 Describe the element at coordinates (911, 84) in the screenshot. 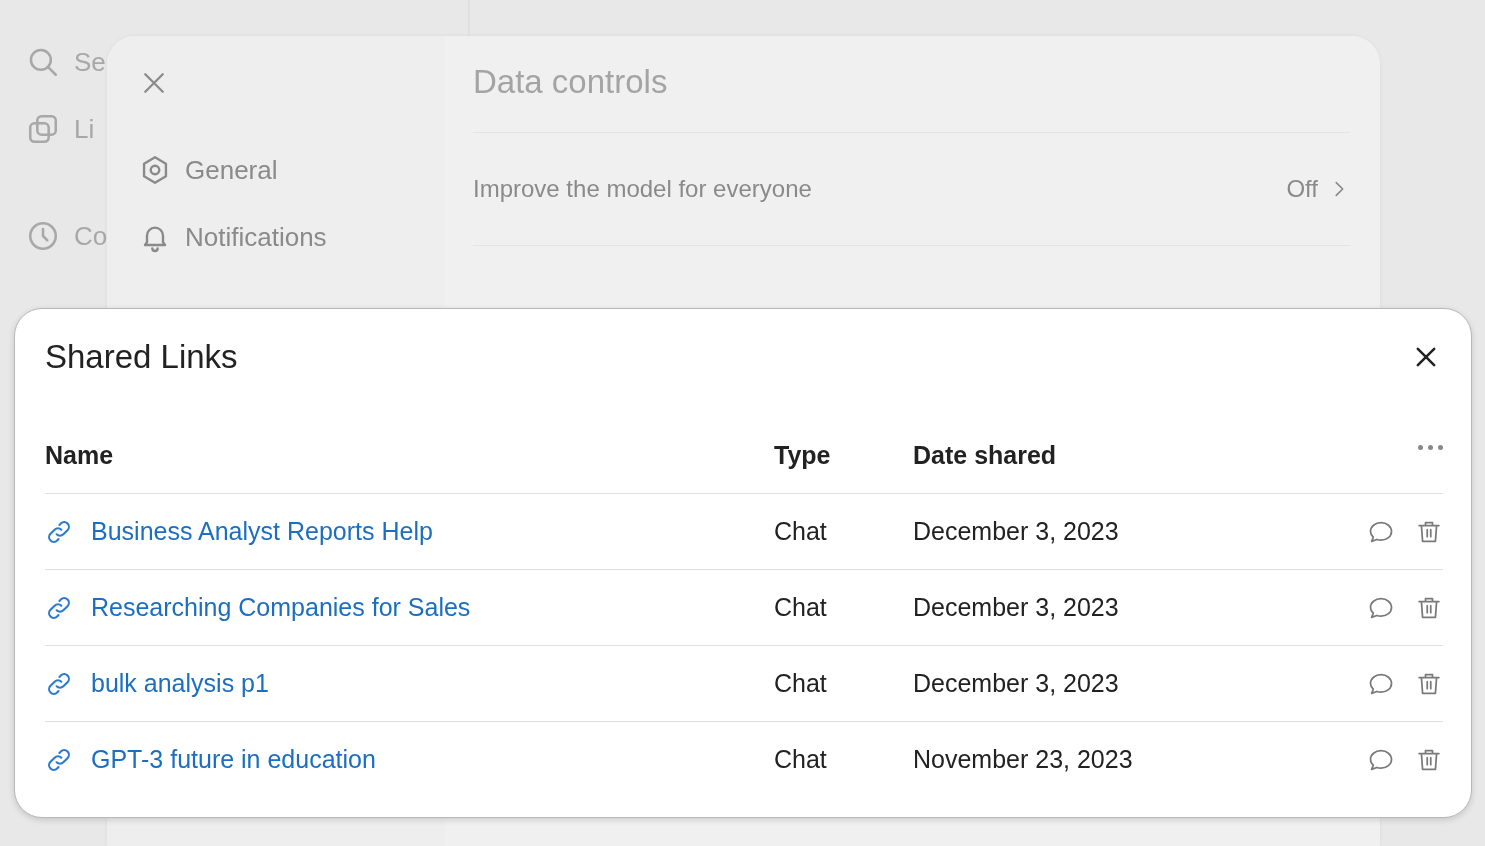

I see `section-title: Data controls` at that location.